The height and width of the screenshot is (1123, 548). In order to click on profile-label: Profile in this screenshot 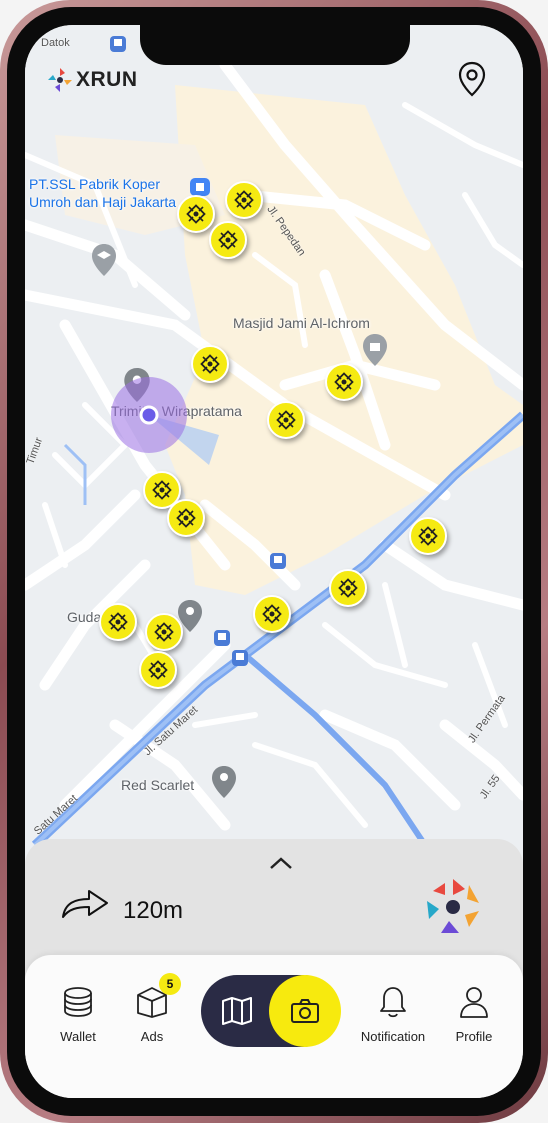, I will do `click(474, 1036)`.